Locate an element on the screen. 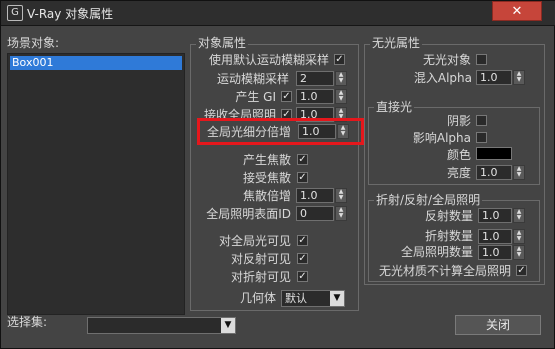 Image resolution: width=555 pixels, height=349 pixels. brightness-spinner: 1.0 ▲ ▼ is located at coordinates (500, 172).